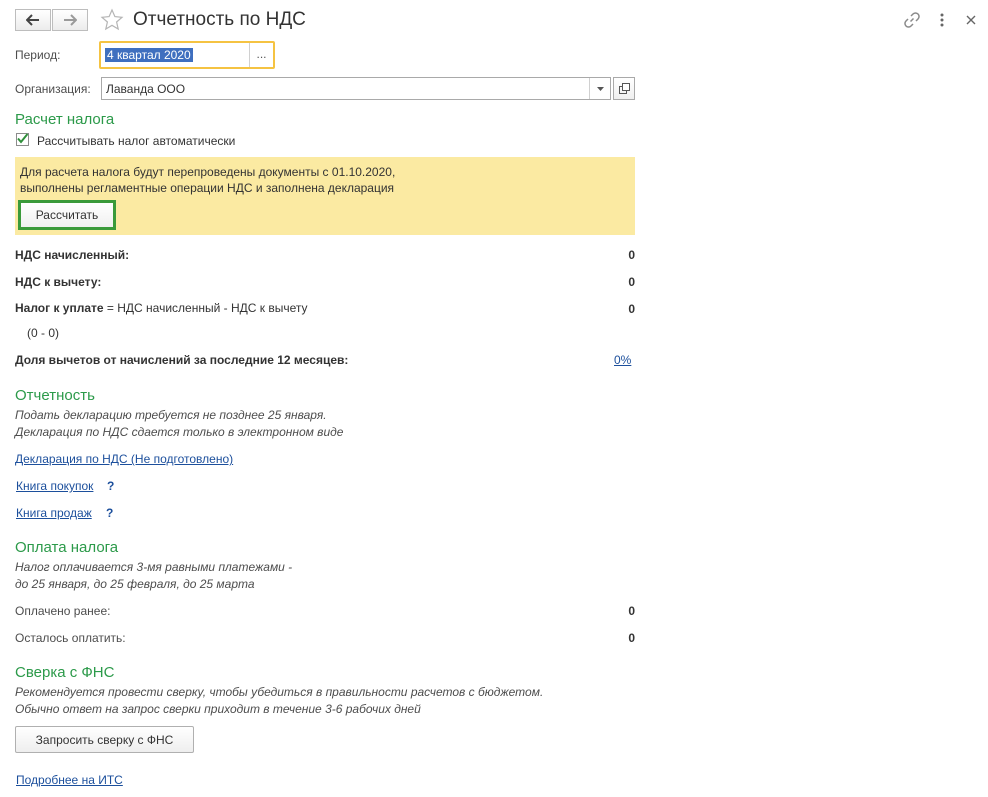 Image resolution: width=988 pixels, height=797 pixels. What do you see at coordinates (124, 459) in the screenshot?
I see `vat-declaration-link: Декларация по НДС (Не подготовлено)` at bounding box center [124, 459].